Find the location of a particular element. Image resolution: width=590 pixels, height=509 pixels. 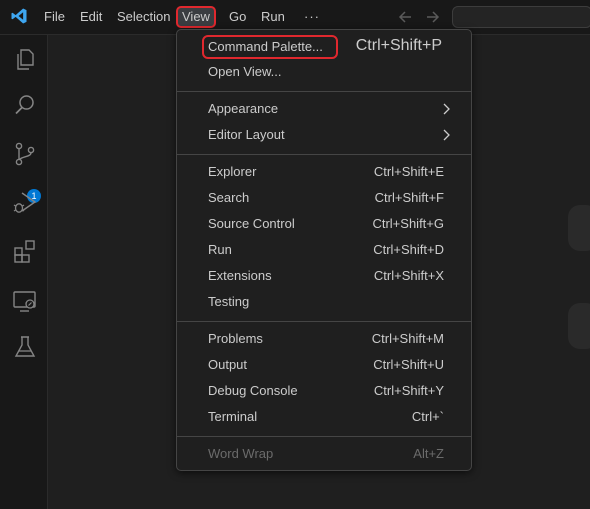

menu-item-debug-console: Debug Console Ctrl+Shift+Y is located at coordinates (324, 391).